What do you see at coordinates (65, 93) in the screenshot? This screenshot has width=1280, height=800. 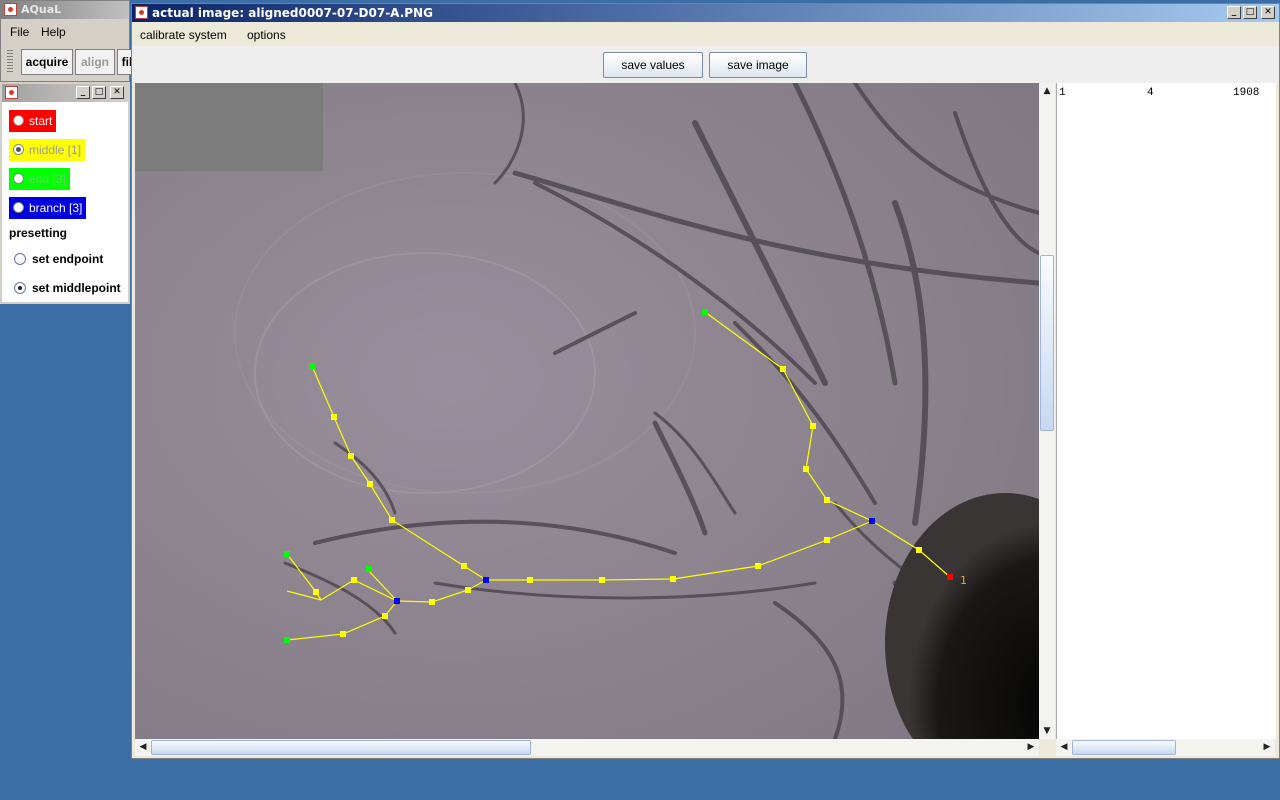 I see `palette-titlebar: _ □ ✕` at bounding box center [65, 93].